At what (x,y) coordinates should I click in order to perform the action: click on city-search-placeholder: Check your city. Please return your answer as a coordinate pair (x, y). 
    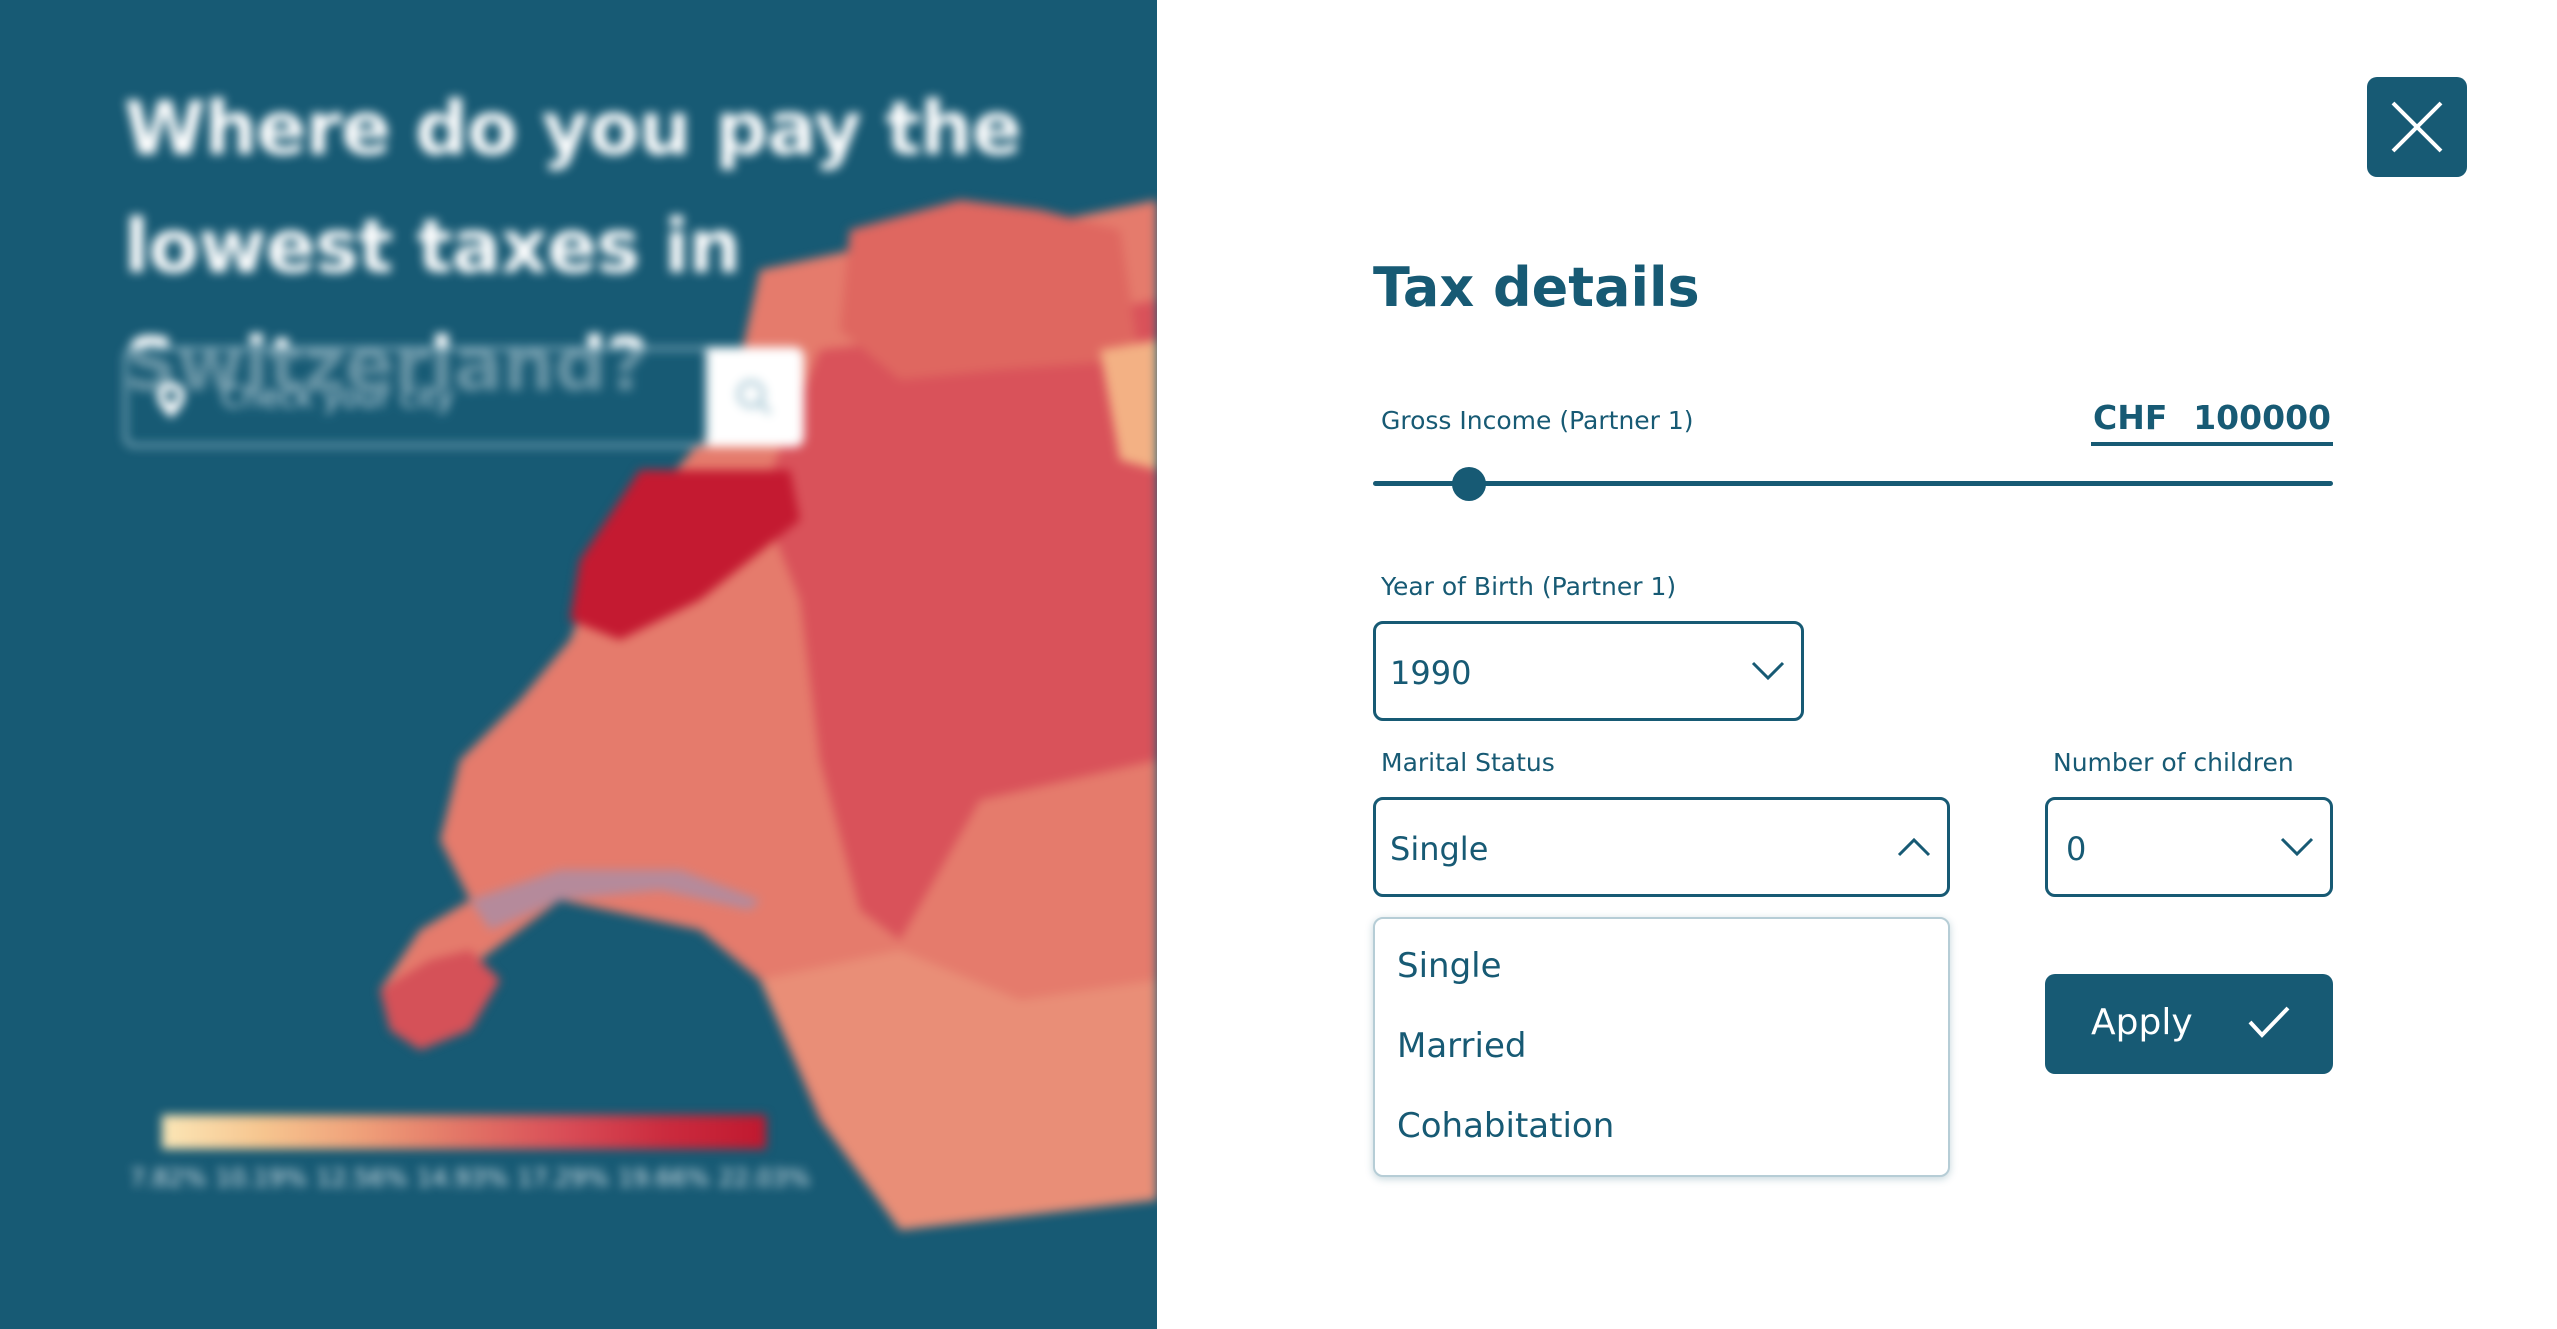
    Looking at the image, I should click on (337, 397).